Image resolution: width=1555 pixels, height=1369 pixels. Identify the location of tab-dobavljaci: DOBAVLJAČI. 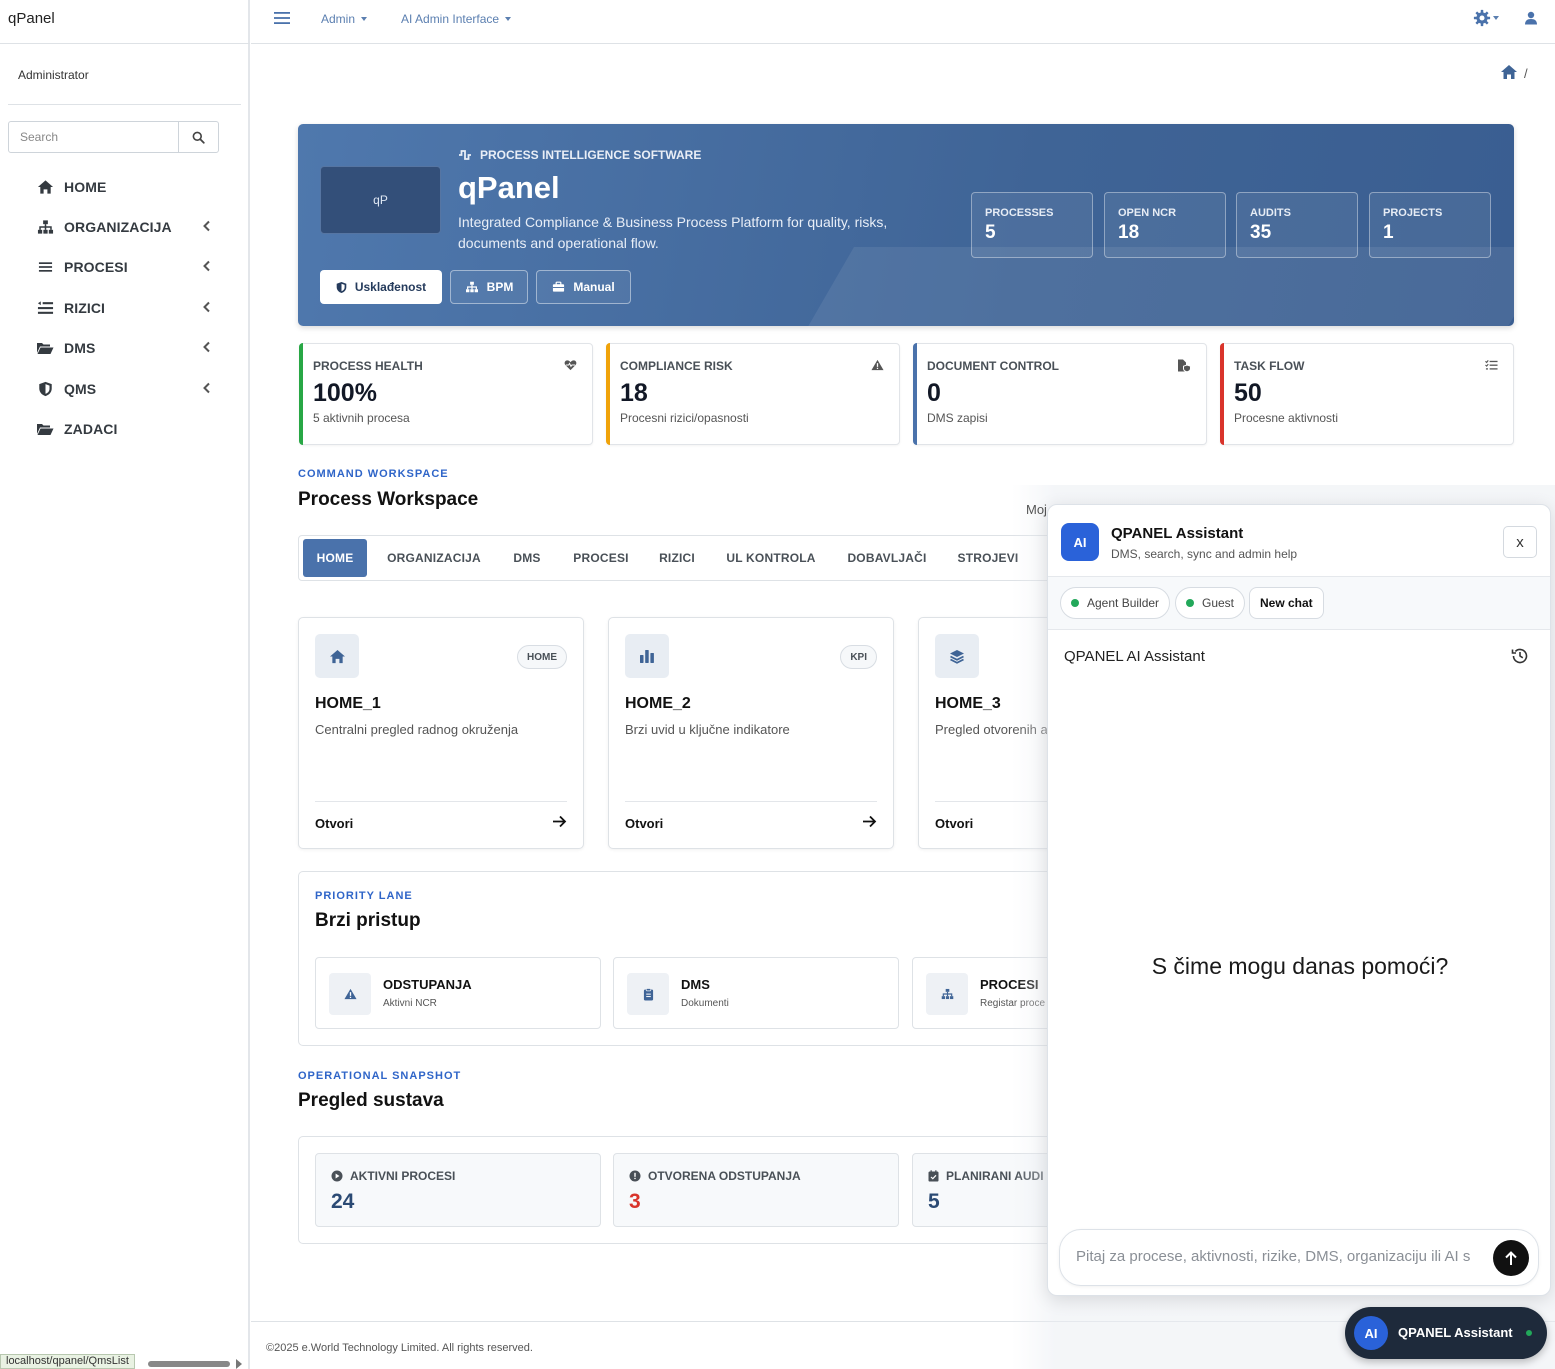
(887, 558).